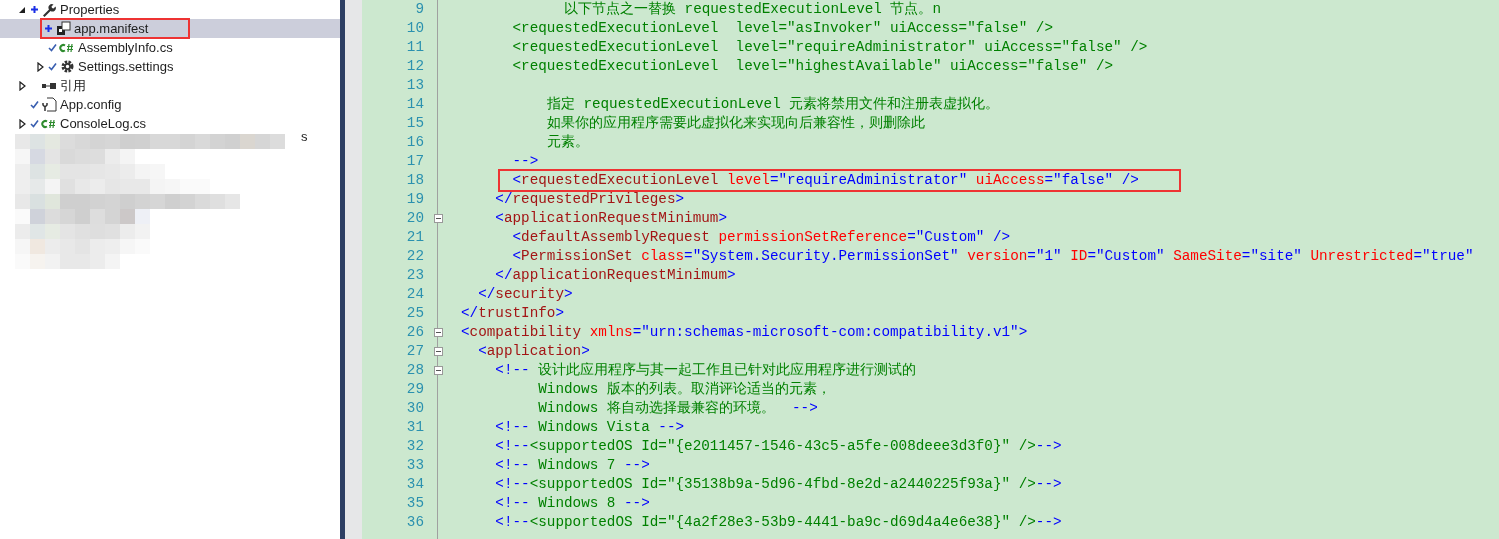 The height and width of the screenshot is (539, 1499). I want to click on code-line: Windows 版本的列表。取消评论适当的元素，, so click(684, 389).